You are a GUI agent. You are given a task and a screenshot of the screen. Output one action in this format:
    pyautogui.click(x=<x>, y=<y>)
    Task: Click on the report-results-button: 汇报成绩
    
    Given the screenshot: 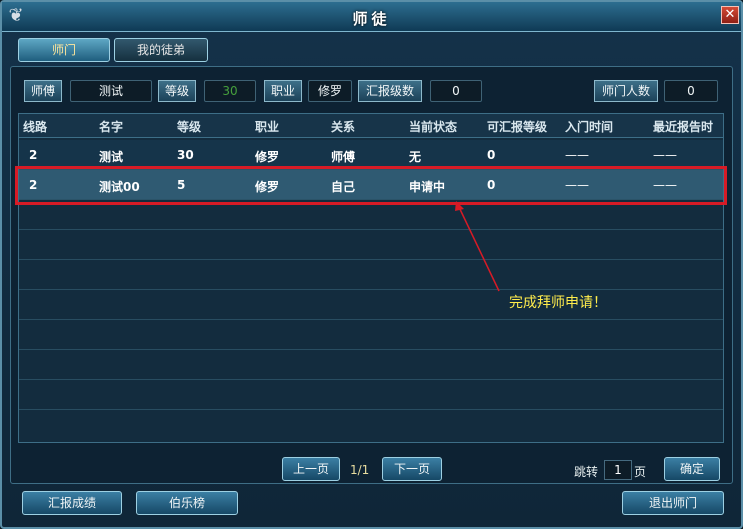 What is the action you would take?
    pyautogui.click(x=72, y=503)
    